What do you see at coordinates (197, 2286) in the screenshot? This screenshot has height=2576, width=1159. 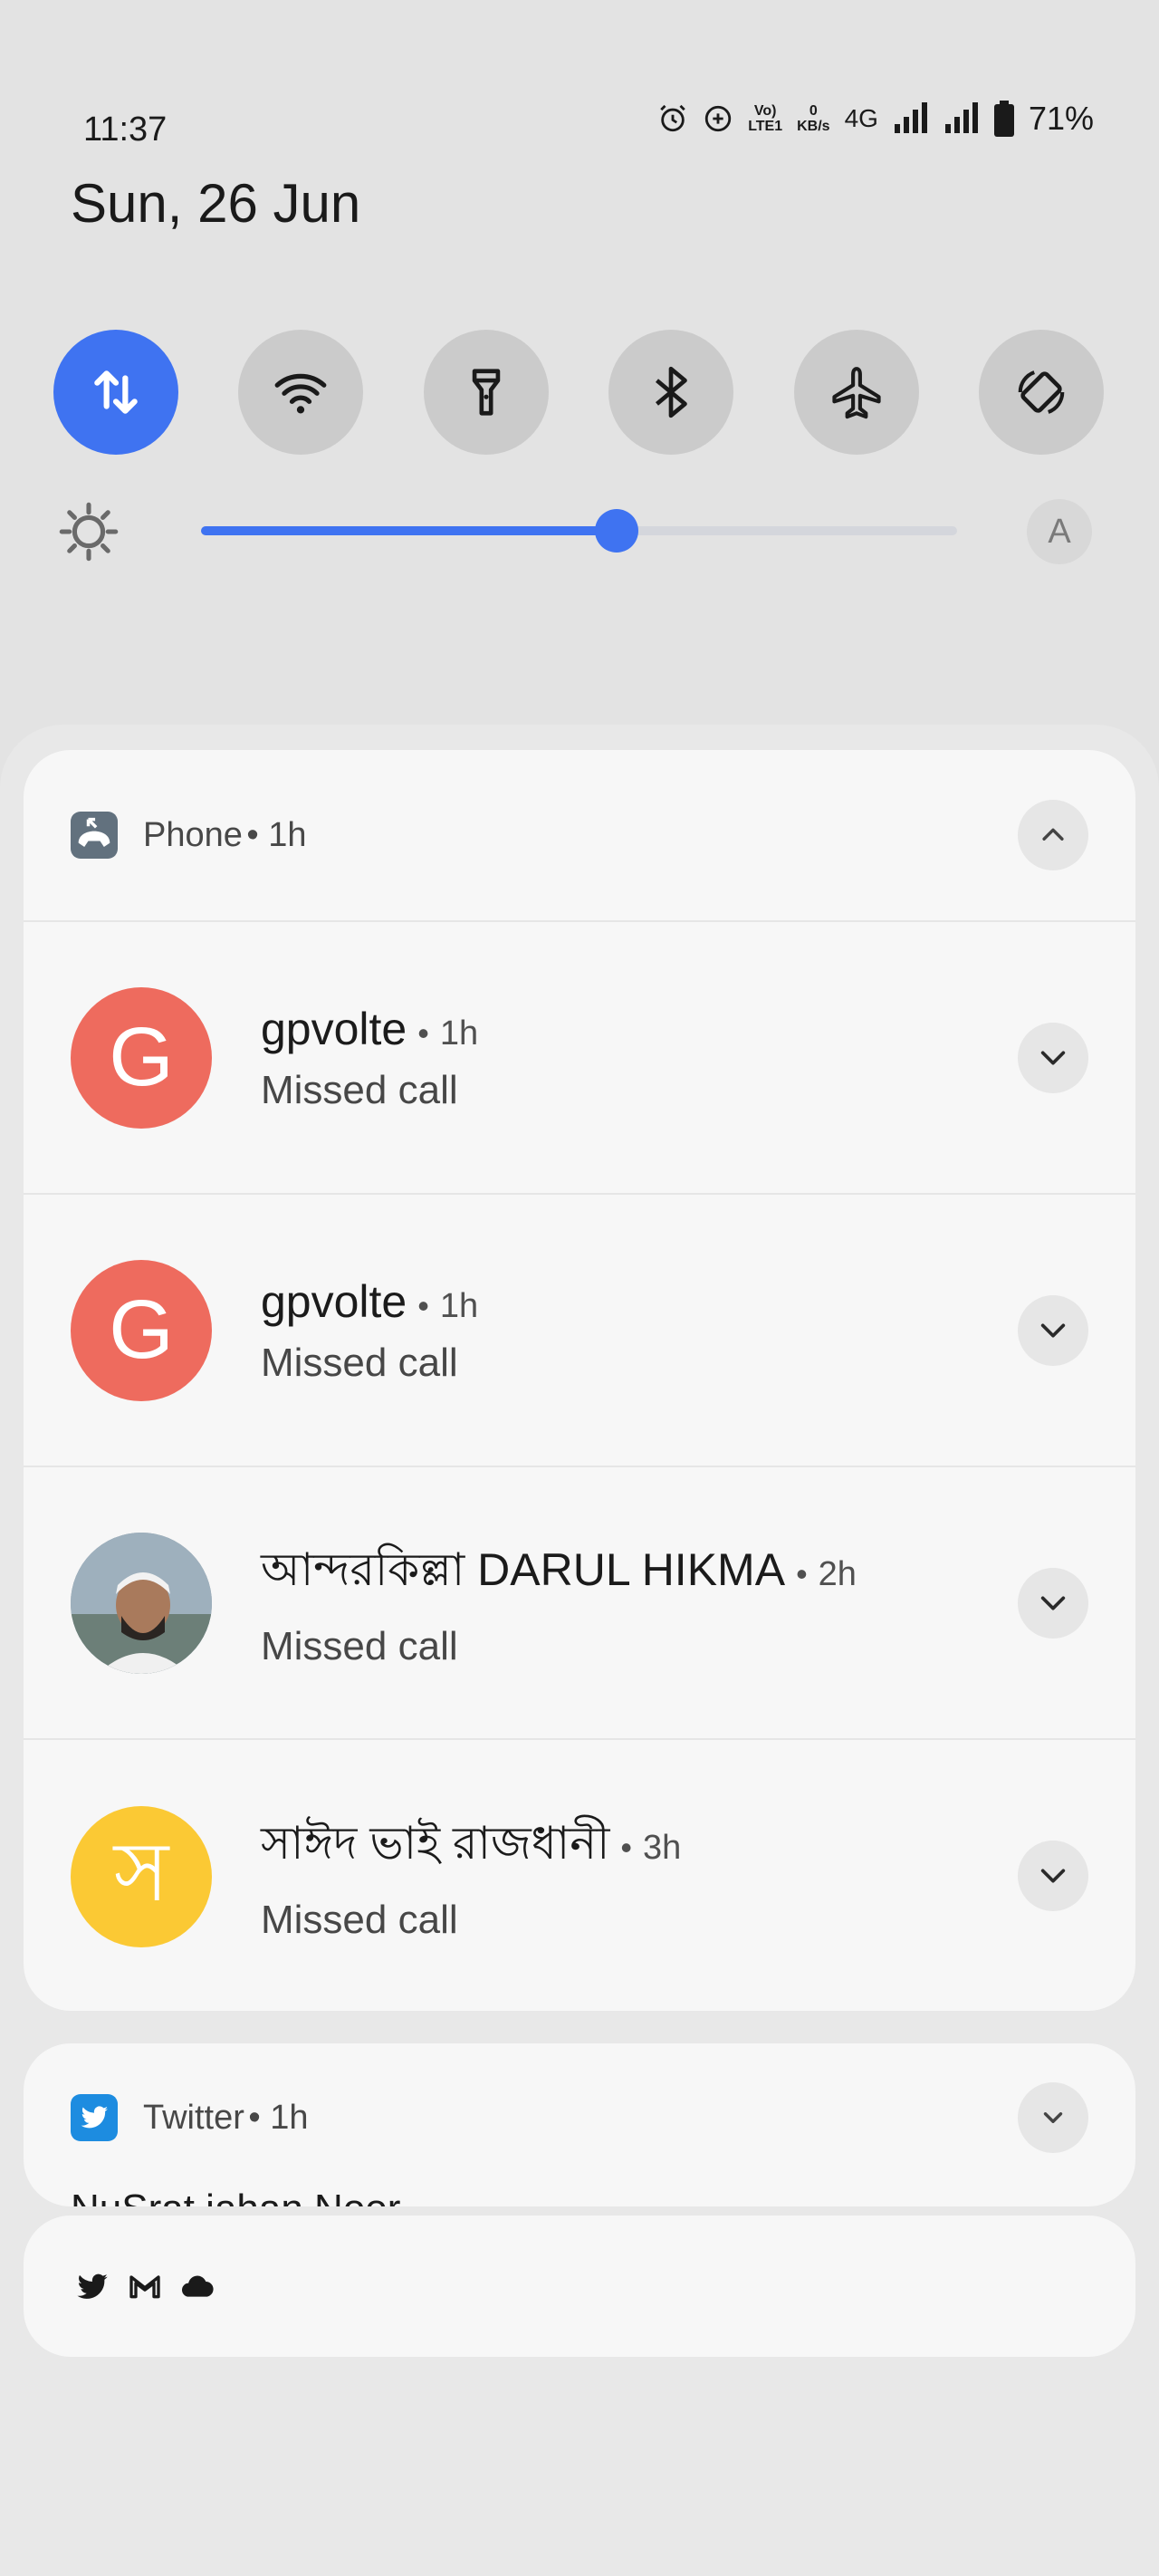 I see `cloud-icon` at bounding box center [197, 2286].